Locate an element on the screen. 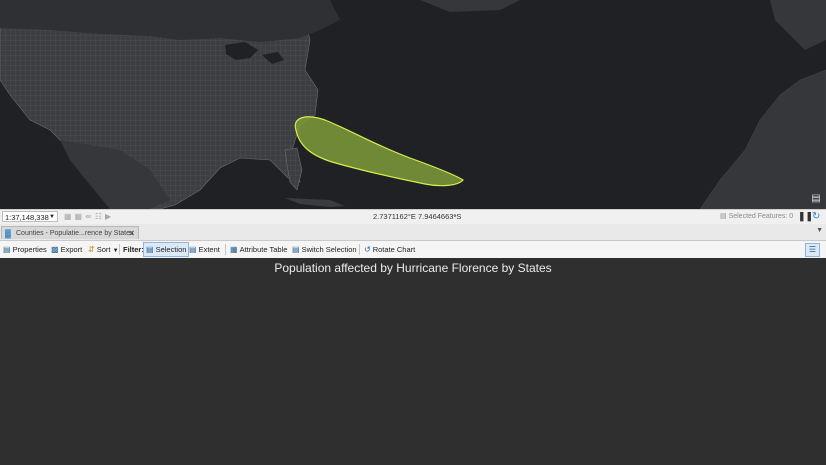  export-icon: ▩ is located at coordinates (55, 249).